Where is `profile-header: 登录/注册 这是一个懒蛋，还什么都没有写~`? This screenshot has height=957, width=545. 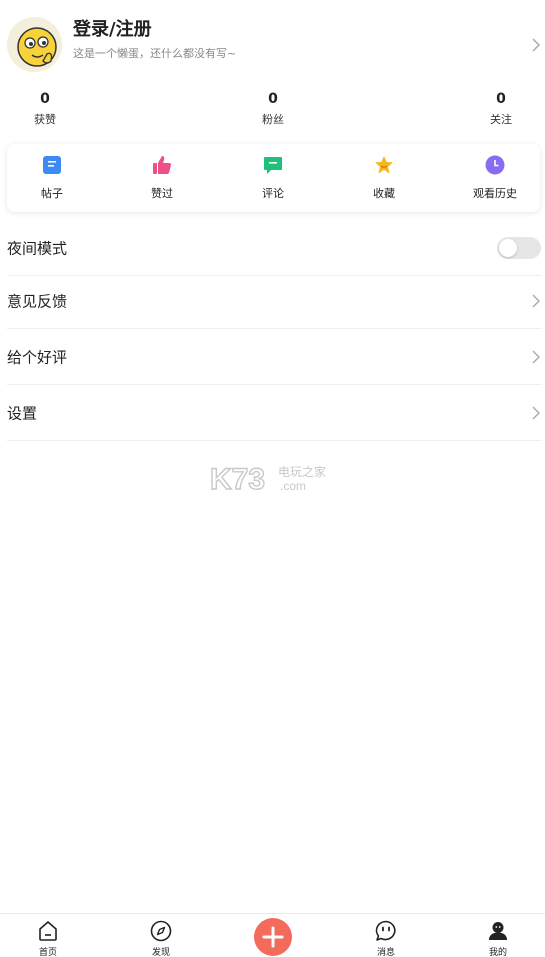
profile-header: 登录/注册 这是一个懒蛋，还什么都没有写~ is located at coordinates (272, 43).